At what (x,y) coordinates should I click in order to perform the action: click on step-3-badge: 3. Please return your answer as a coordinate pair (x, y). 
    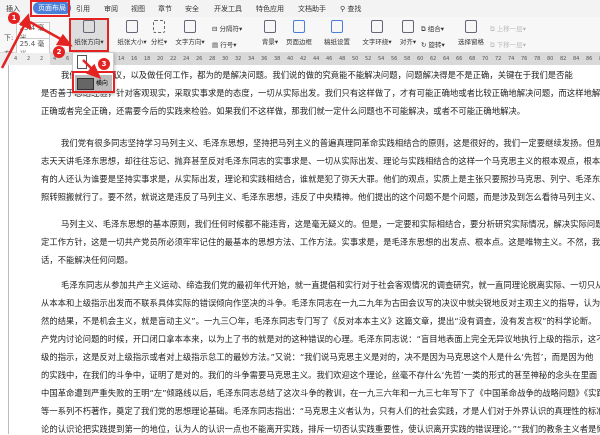
    Looking at the image, I should click on (104, 64).